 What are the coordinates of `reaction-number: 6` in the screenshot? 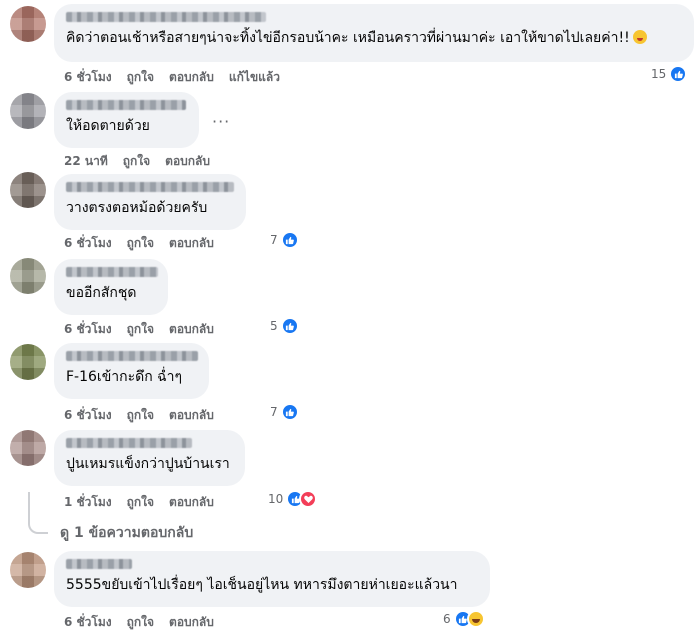 It's located at (447, 619).